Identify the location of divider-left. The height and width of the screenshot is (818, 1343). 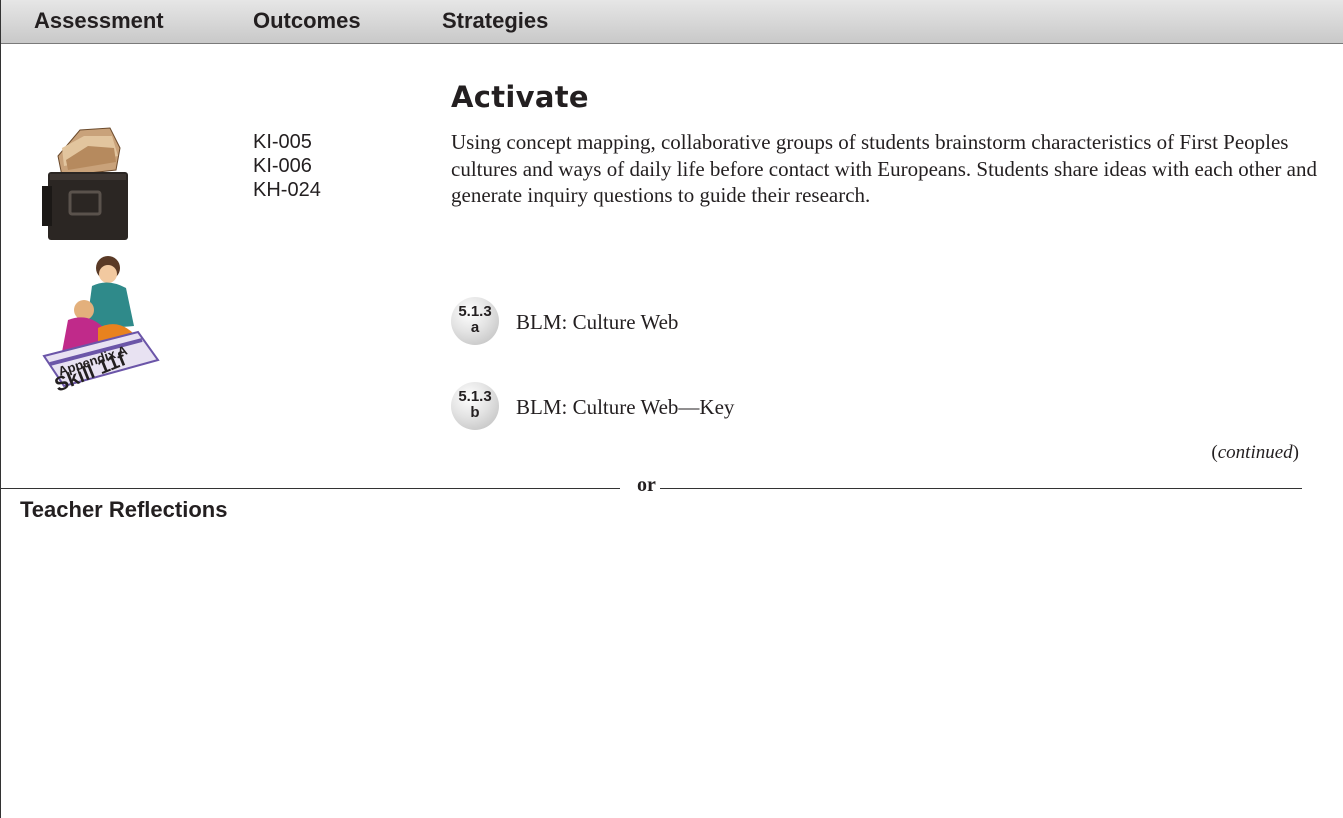
(310, 488).